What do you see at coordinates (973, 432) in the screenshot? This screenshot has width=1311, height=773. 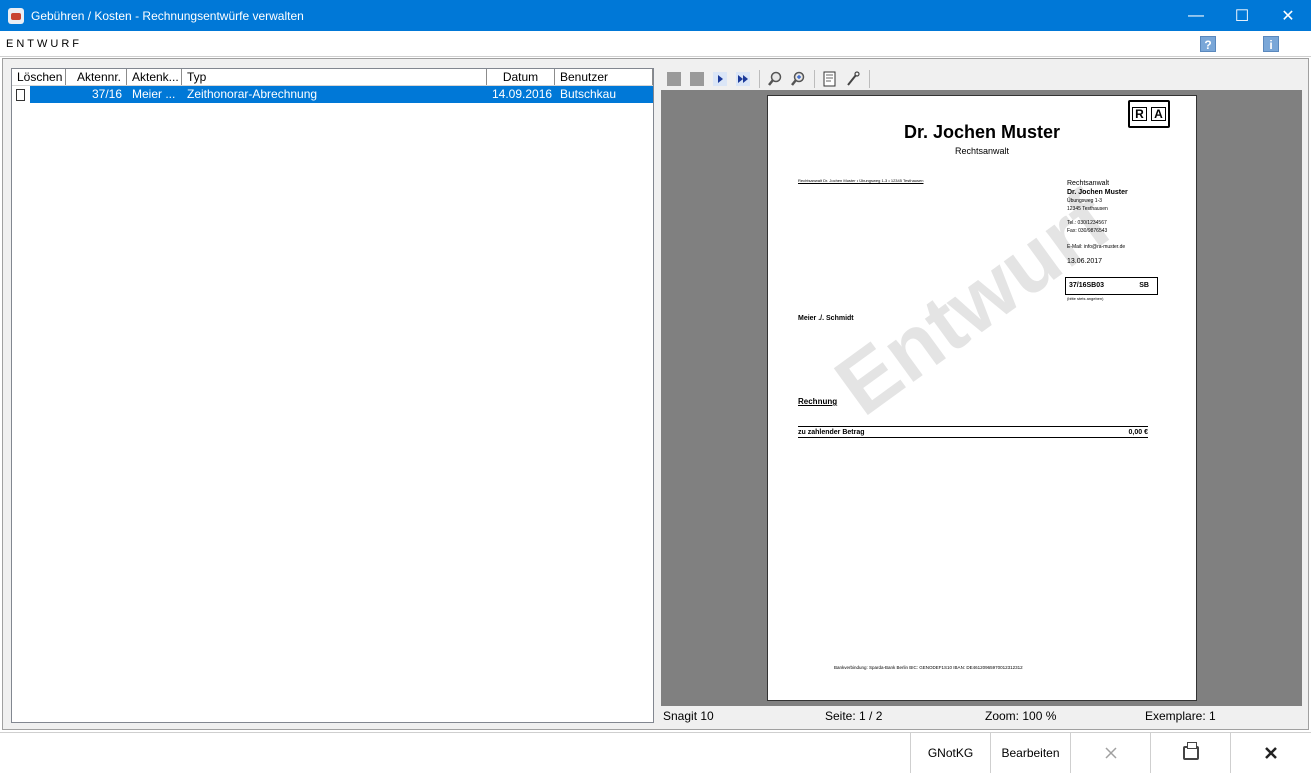 I see `amount-row: zu zahlender Betrag 0,00 €` at bounding box center [973, 432].